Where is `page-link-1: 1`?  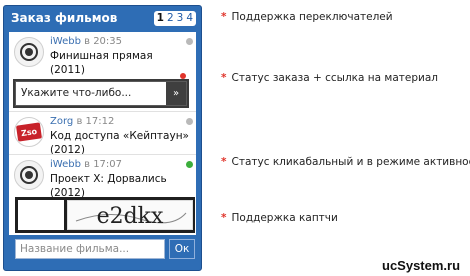
page-link-1: 1 is located at coordinates (160, 18).